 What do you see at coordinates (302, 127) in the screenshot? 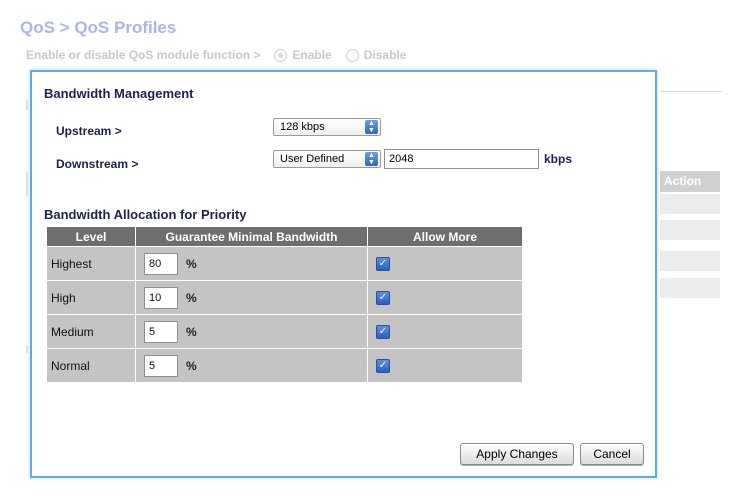
I see `upstream-select-value: 128 kbps` at bounding box center [302, 127].